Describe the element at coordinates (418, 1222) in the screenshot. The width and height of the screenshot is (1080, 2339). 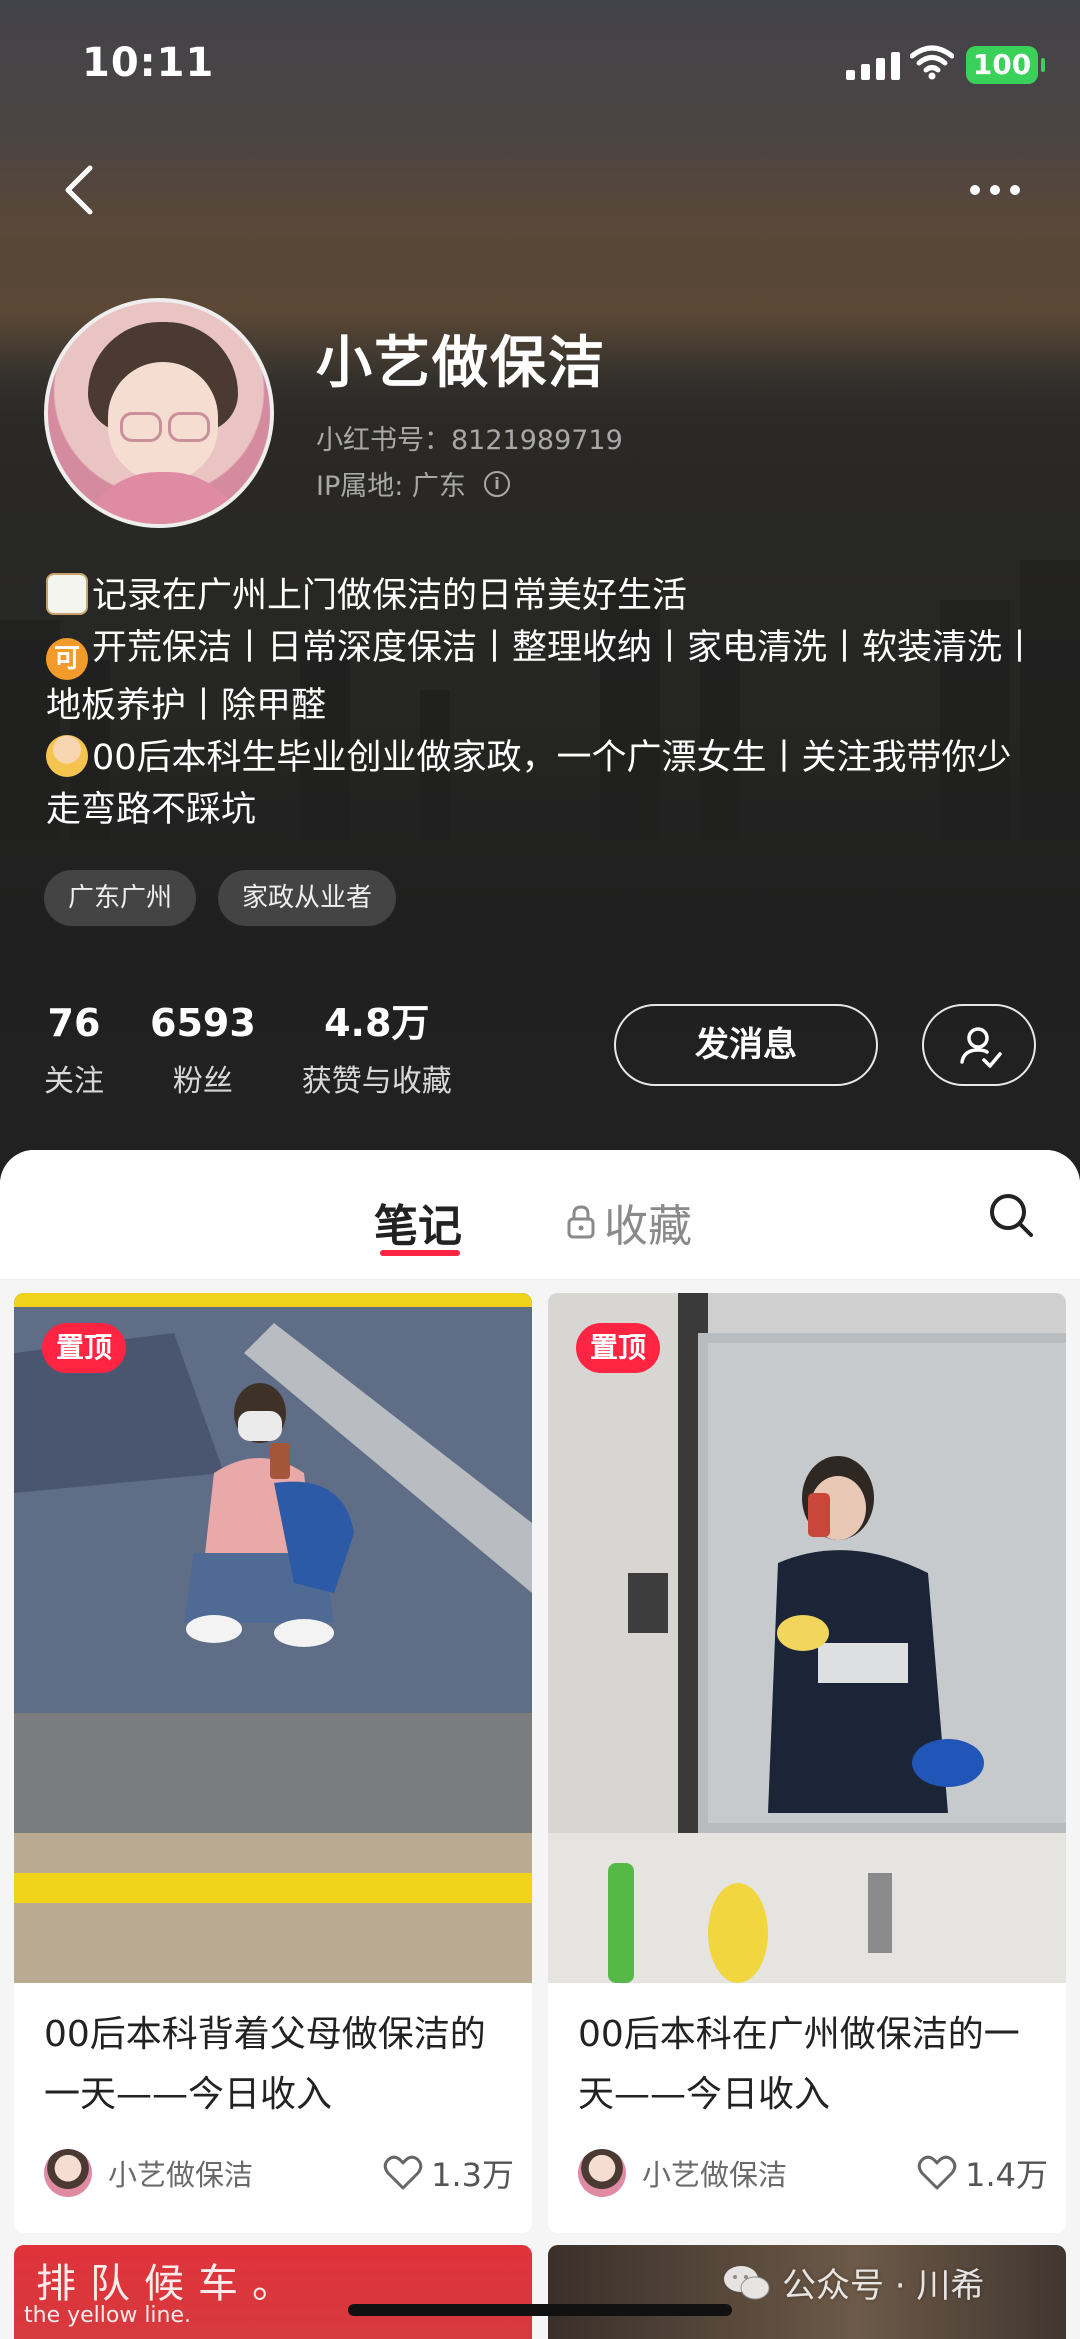
I see `tab-notes: 笔记` at that location.